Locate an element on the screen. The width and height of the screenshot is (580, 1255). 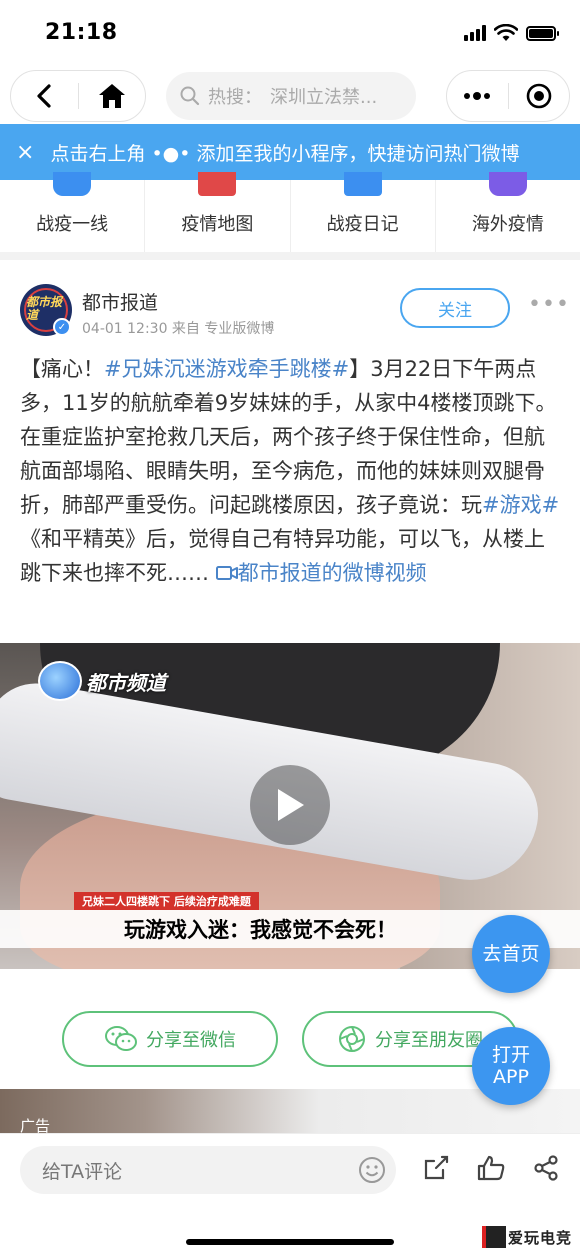
post-actions is located at coordinates (491, 1168).